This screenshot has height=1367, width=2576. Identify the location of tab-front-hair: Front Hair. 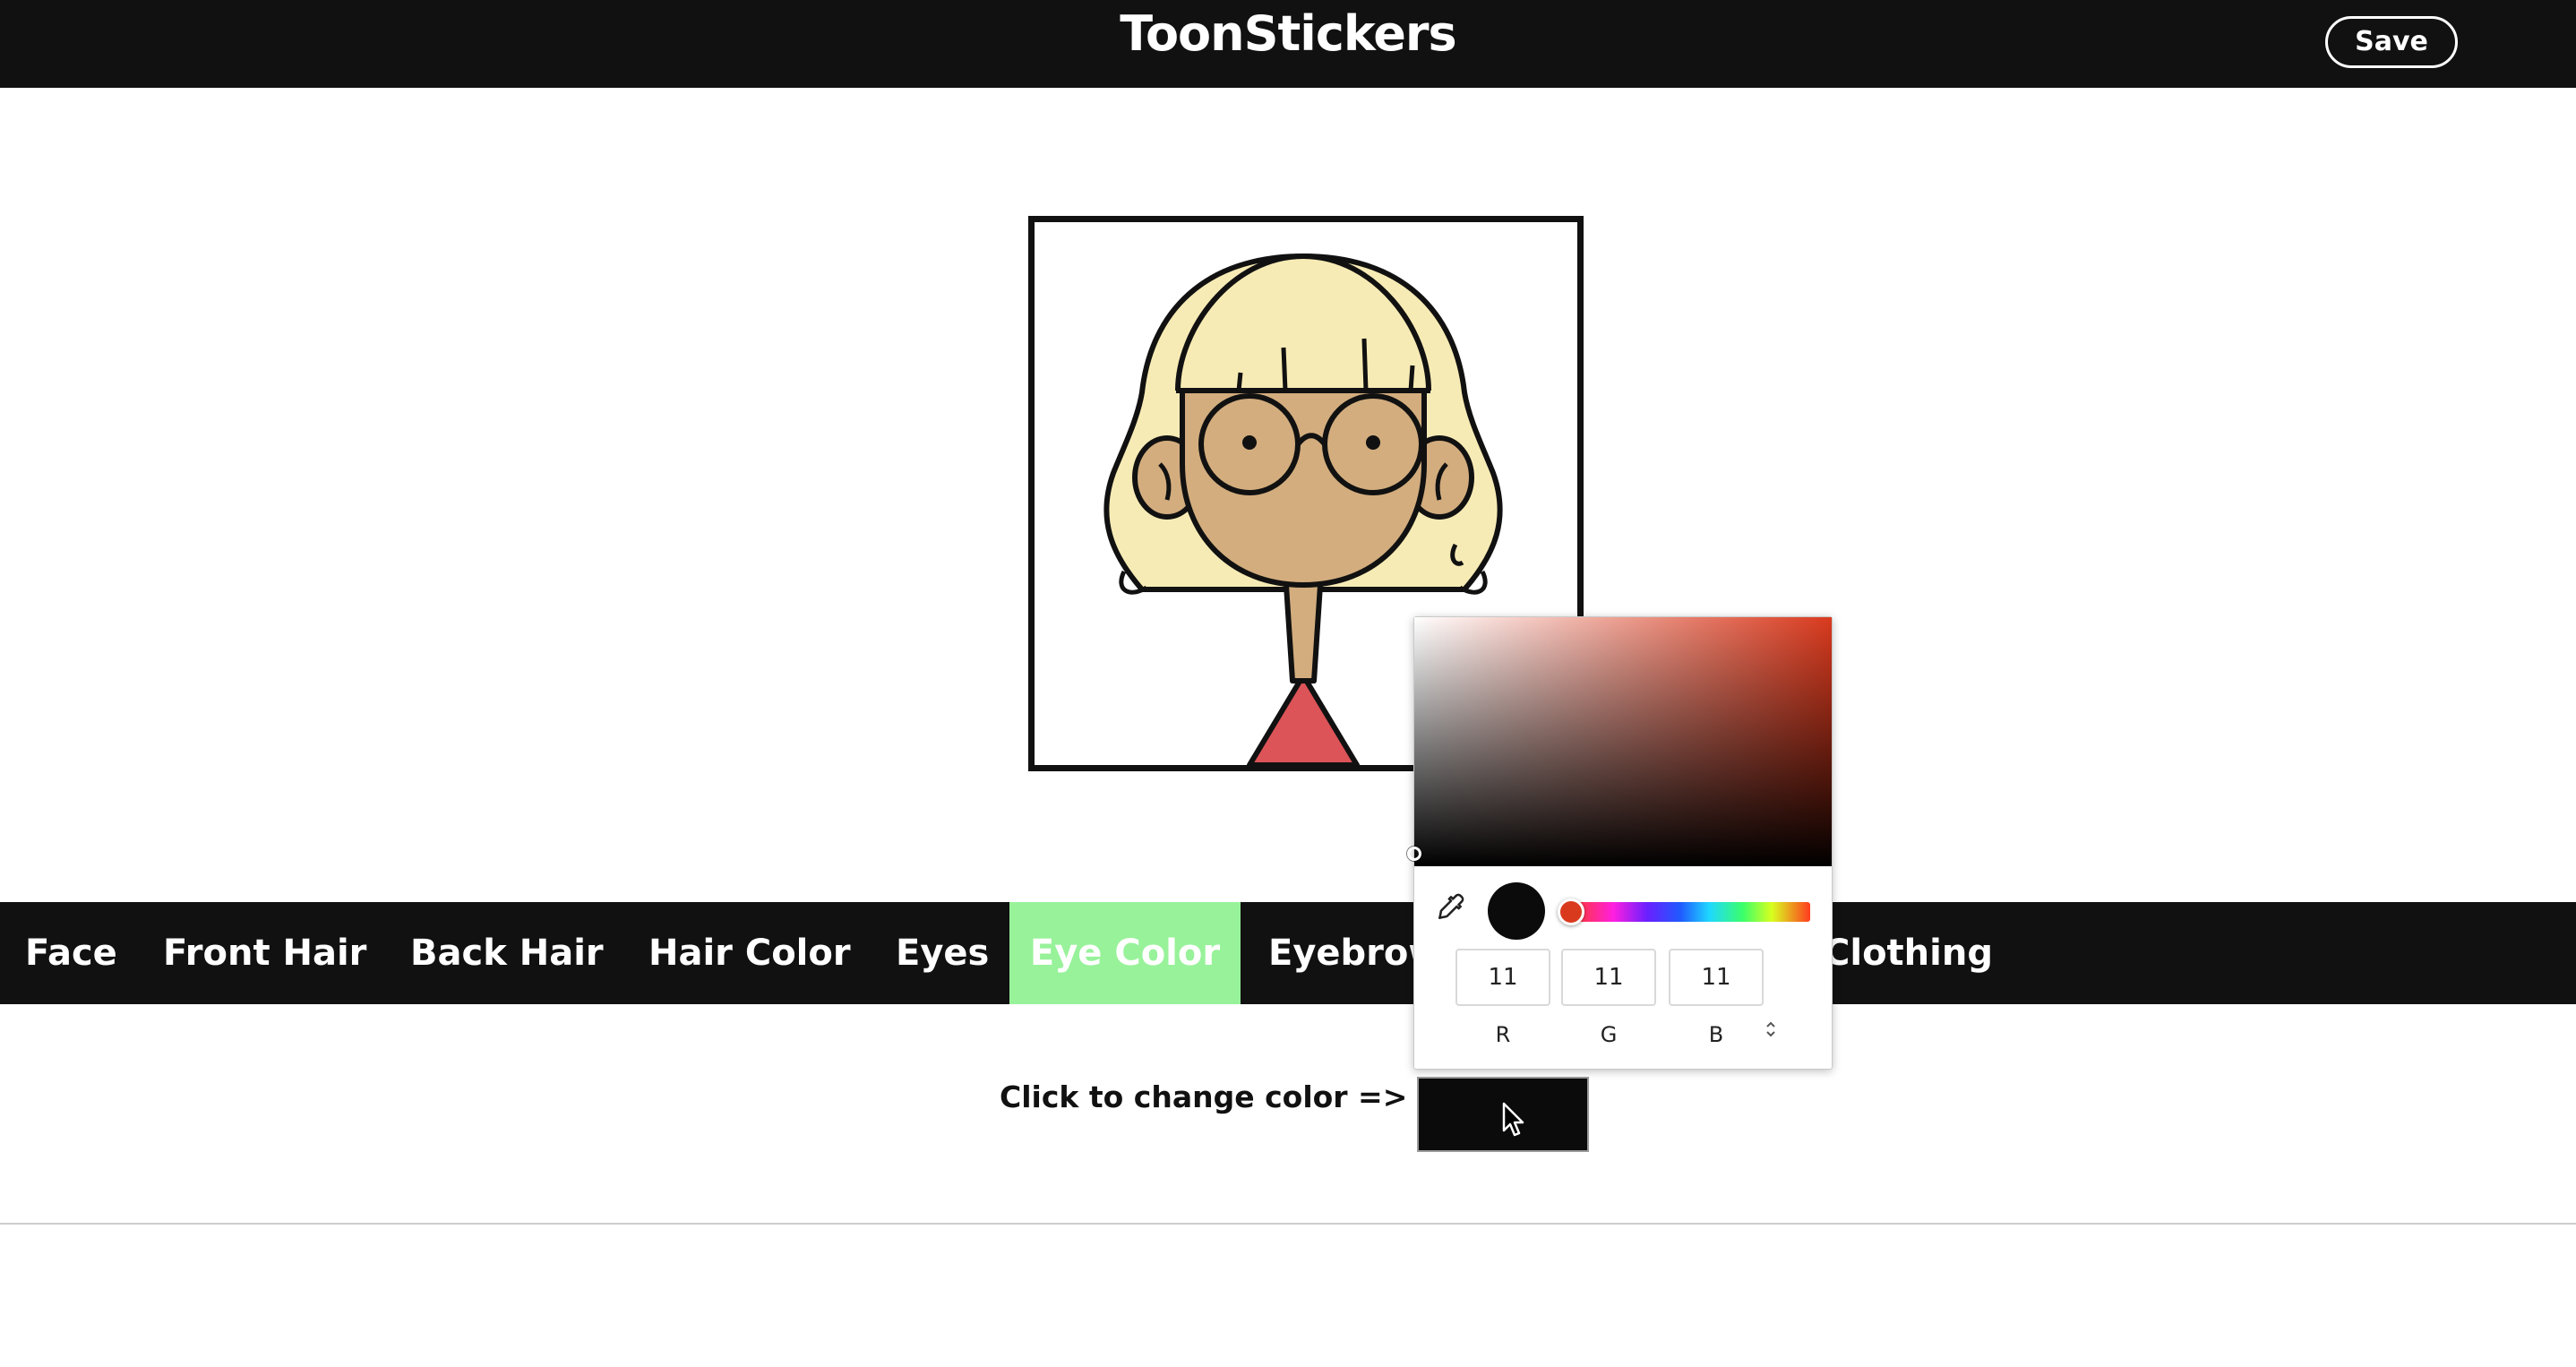
(264, 953).